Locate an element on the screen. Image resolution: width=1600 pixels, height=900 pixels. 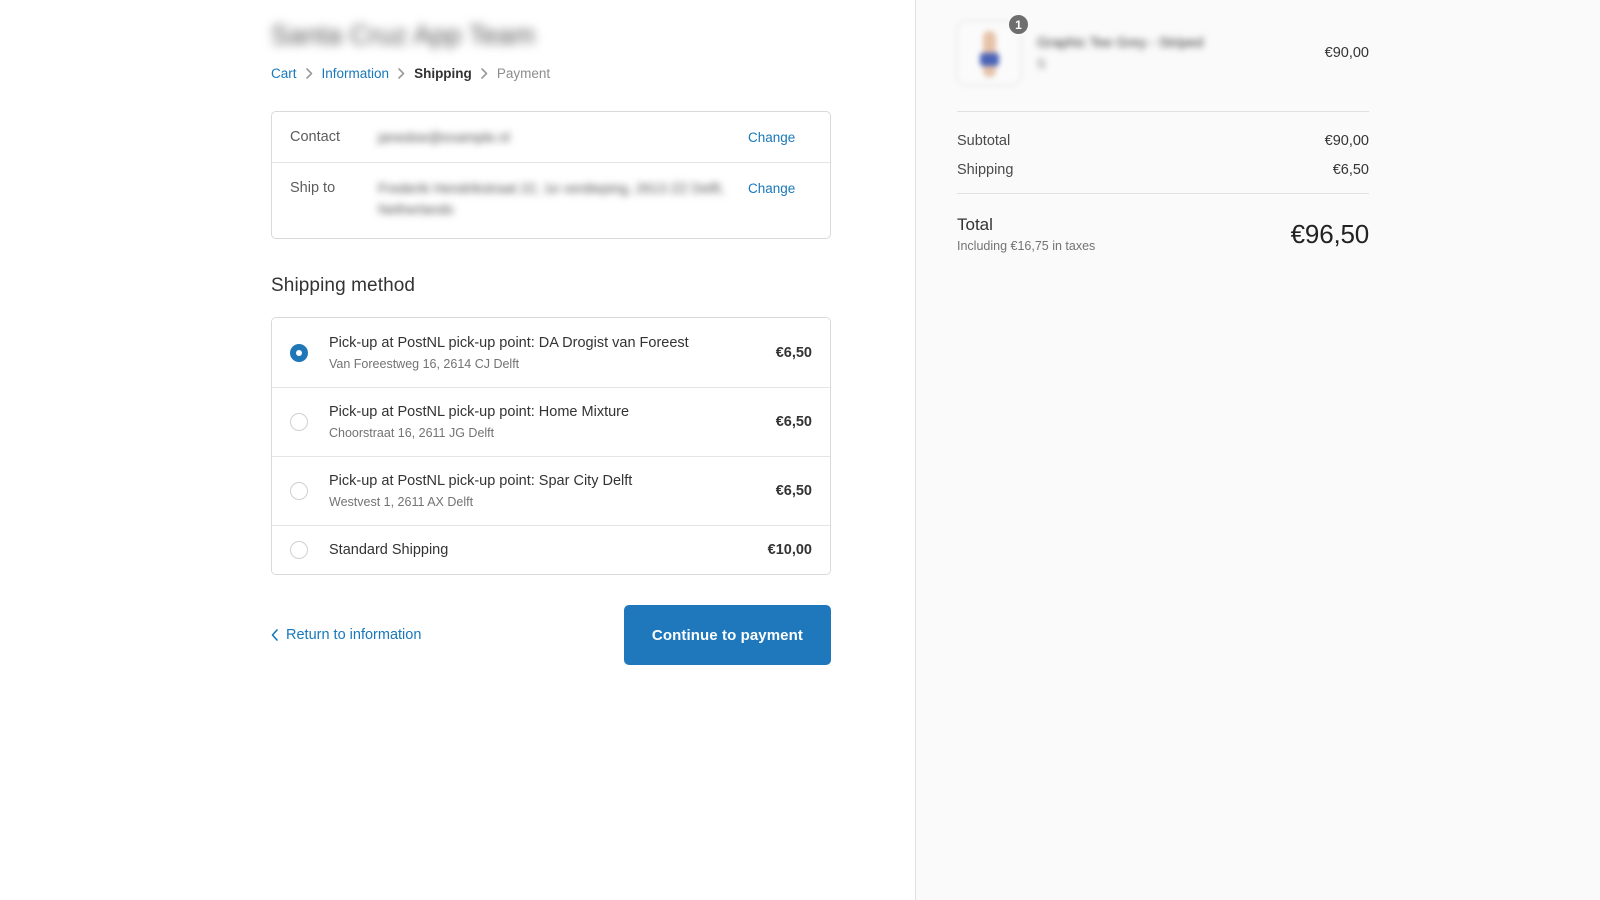
order-line-item: 1 Graphic Tee Grey - Striped S €90,00 is located at coordinates (1163, 62).